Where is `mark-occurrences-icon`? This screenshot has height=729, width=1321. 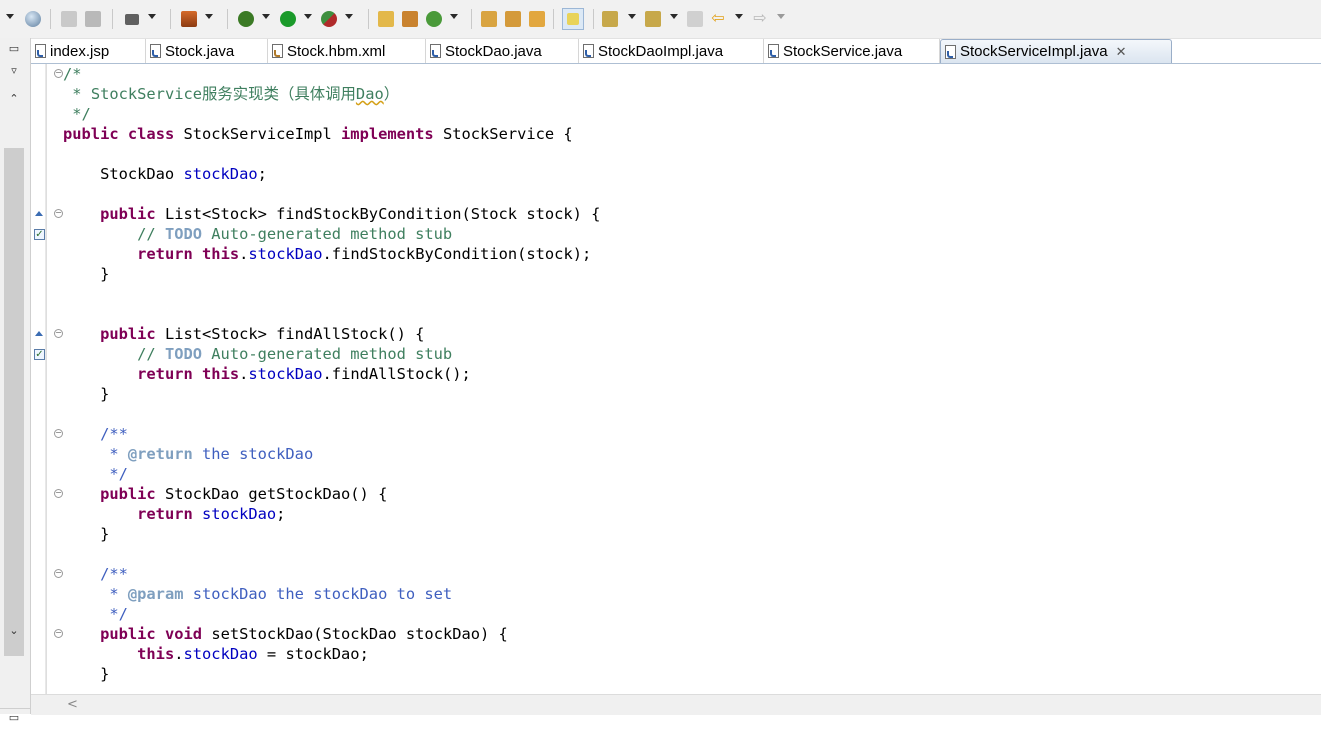 mark-occurrences-icon is located at coordinates (573, 19).